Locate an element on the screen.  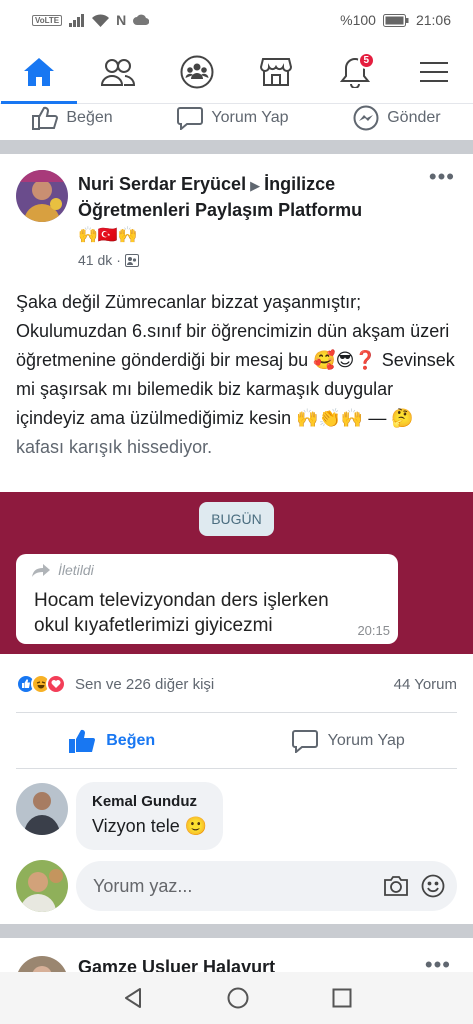
post-actions: Beğen Yorum Yap is located at coordinates (236, 741).